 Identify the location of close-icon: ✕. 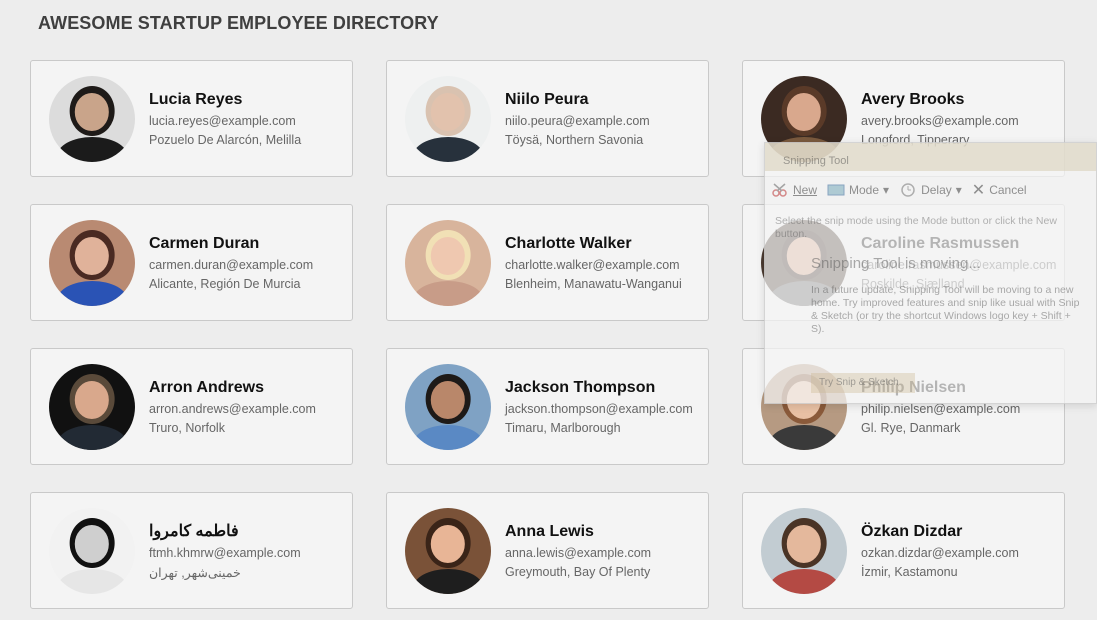
(978, 190).